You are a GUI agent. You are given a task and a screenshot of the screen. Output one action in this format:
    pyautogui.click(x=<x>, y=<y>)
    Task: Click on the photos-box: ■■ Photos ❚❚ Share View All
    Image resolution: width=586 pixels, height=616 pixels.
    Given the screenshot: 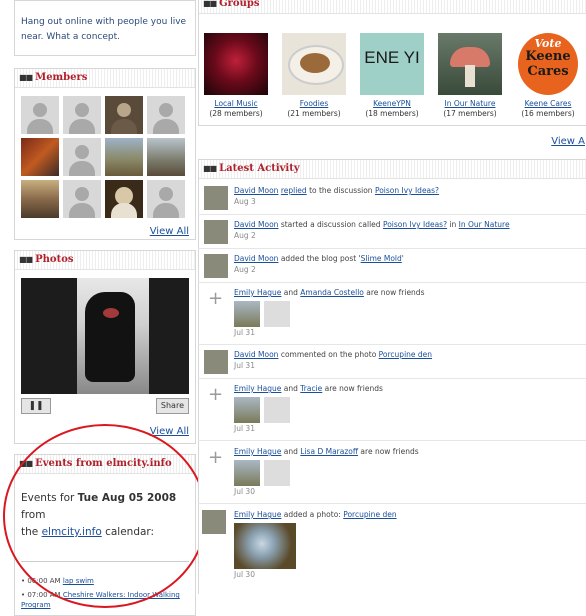 What is the action you would take?
    pyautogui.click(x=105, y=347)
    